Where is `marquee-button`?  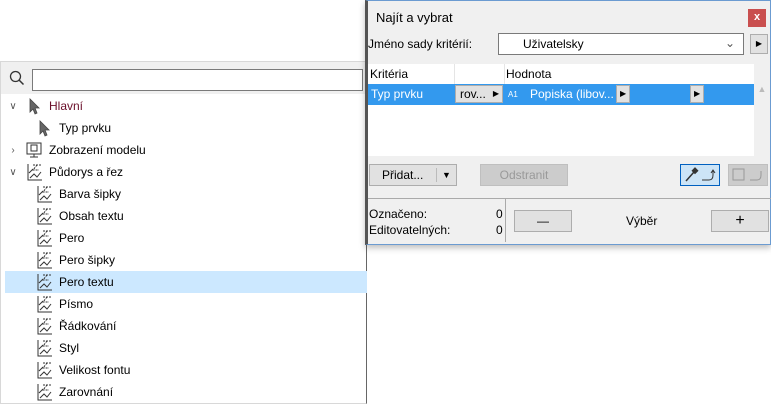 marquee-button is located at coordinates (748, 175).